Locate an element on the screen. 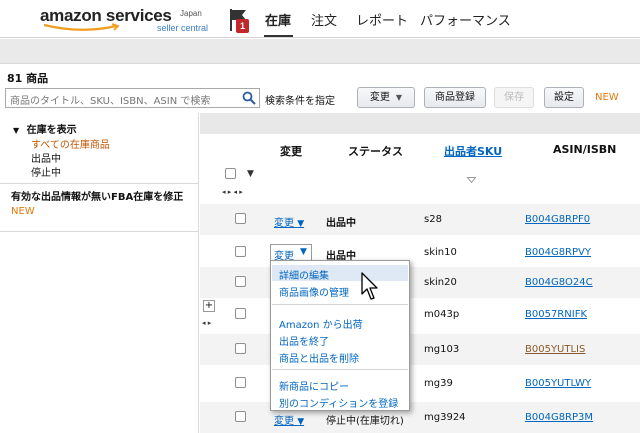 This screenshot has width=640, height=433. sort-indicator-icon is located at coordinates (471, 180).